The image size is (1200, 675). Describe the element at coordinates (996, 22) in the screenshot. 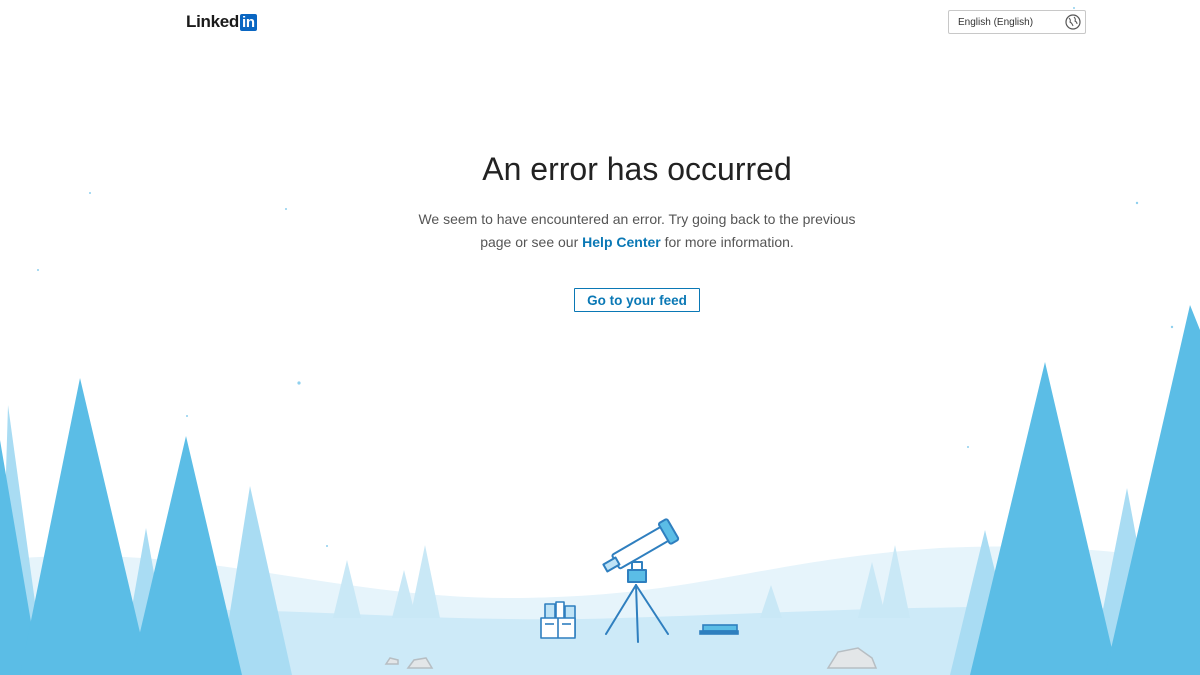

I see `language-label: English (English)` at that location.